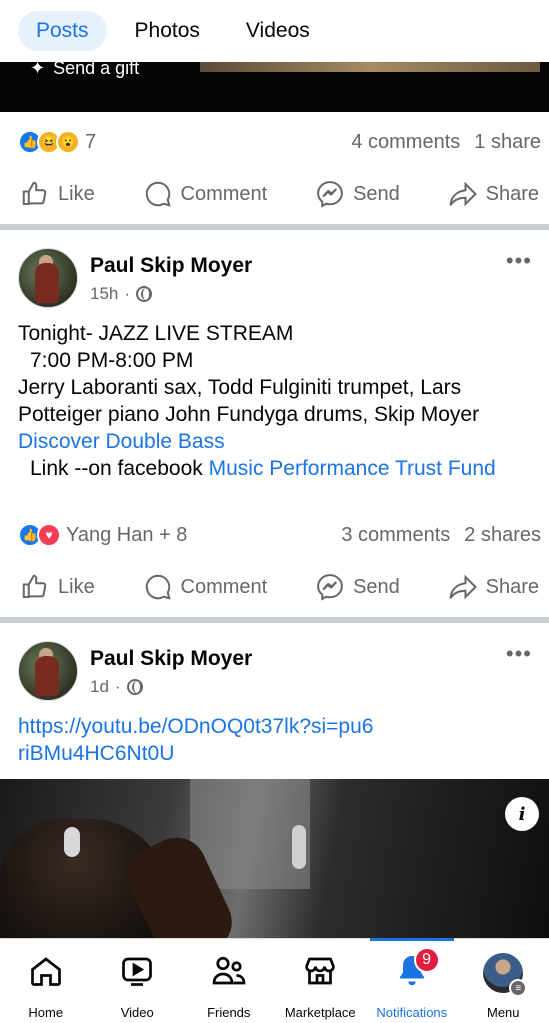 The height and width of the screenshot is (1023, 549). What do you see at coordinates (507, 142) in the screenshot?
I see `shares-count: 1 share` at bounding box center [507, 142].